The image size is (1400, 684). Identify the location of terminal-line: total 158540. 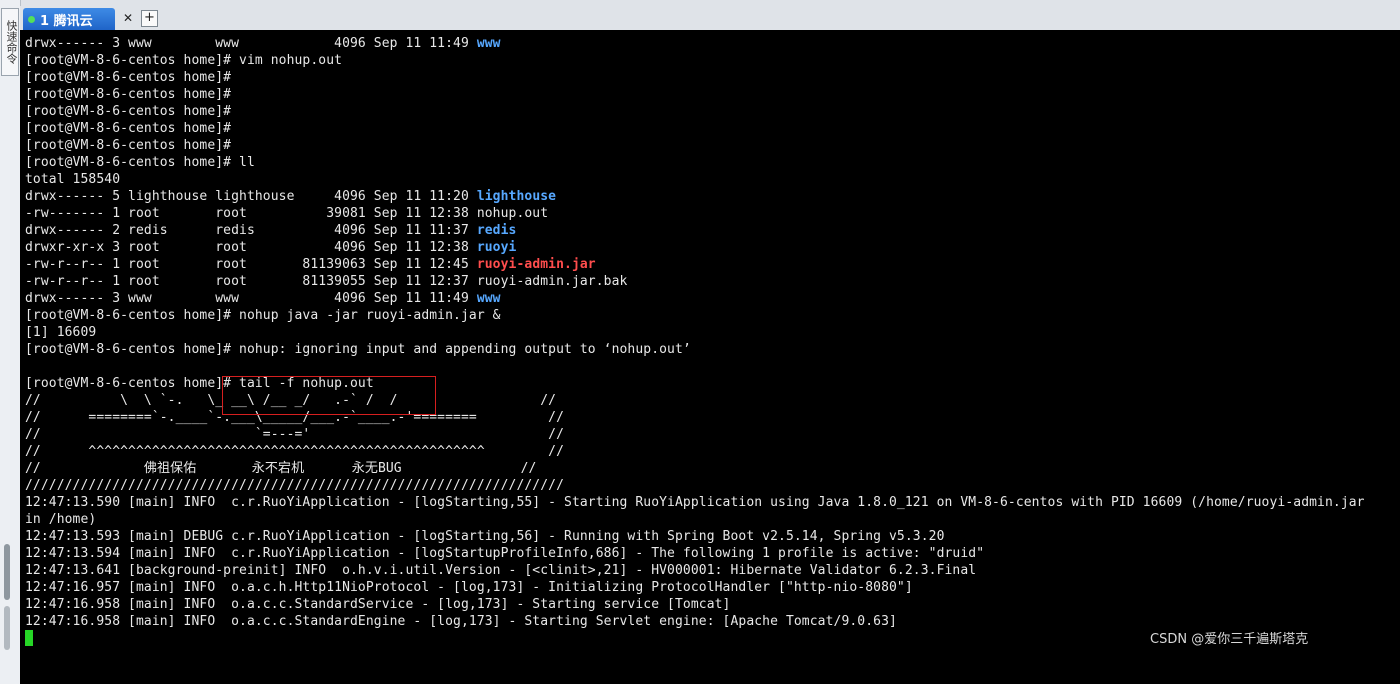
(695, 179).